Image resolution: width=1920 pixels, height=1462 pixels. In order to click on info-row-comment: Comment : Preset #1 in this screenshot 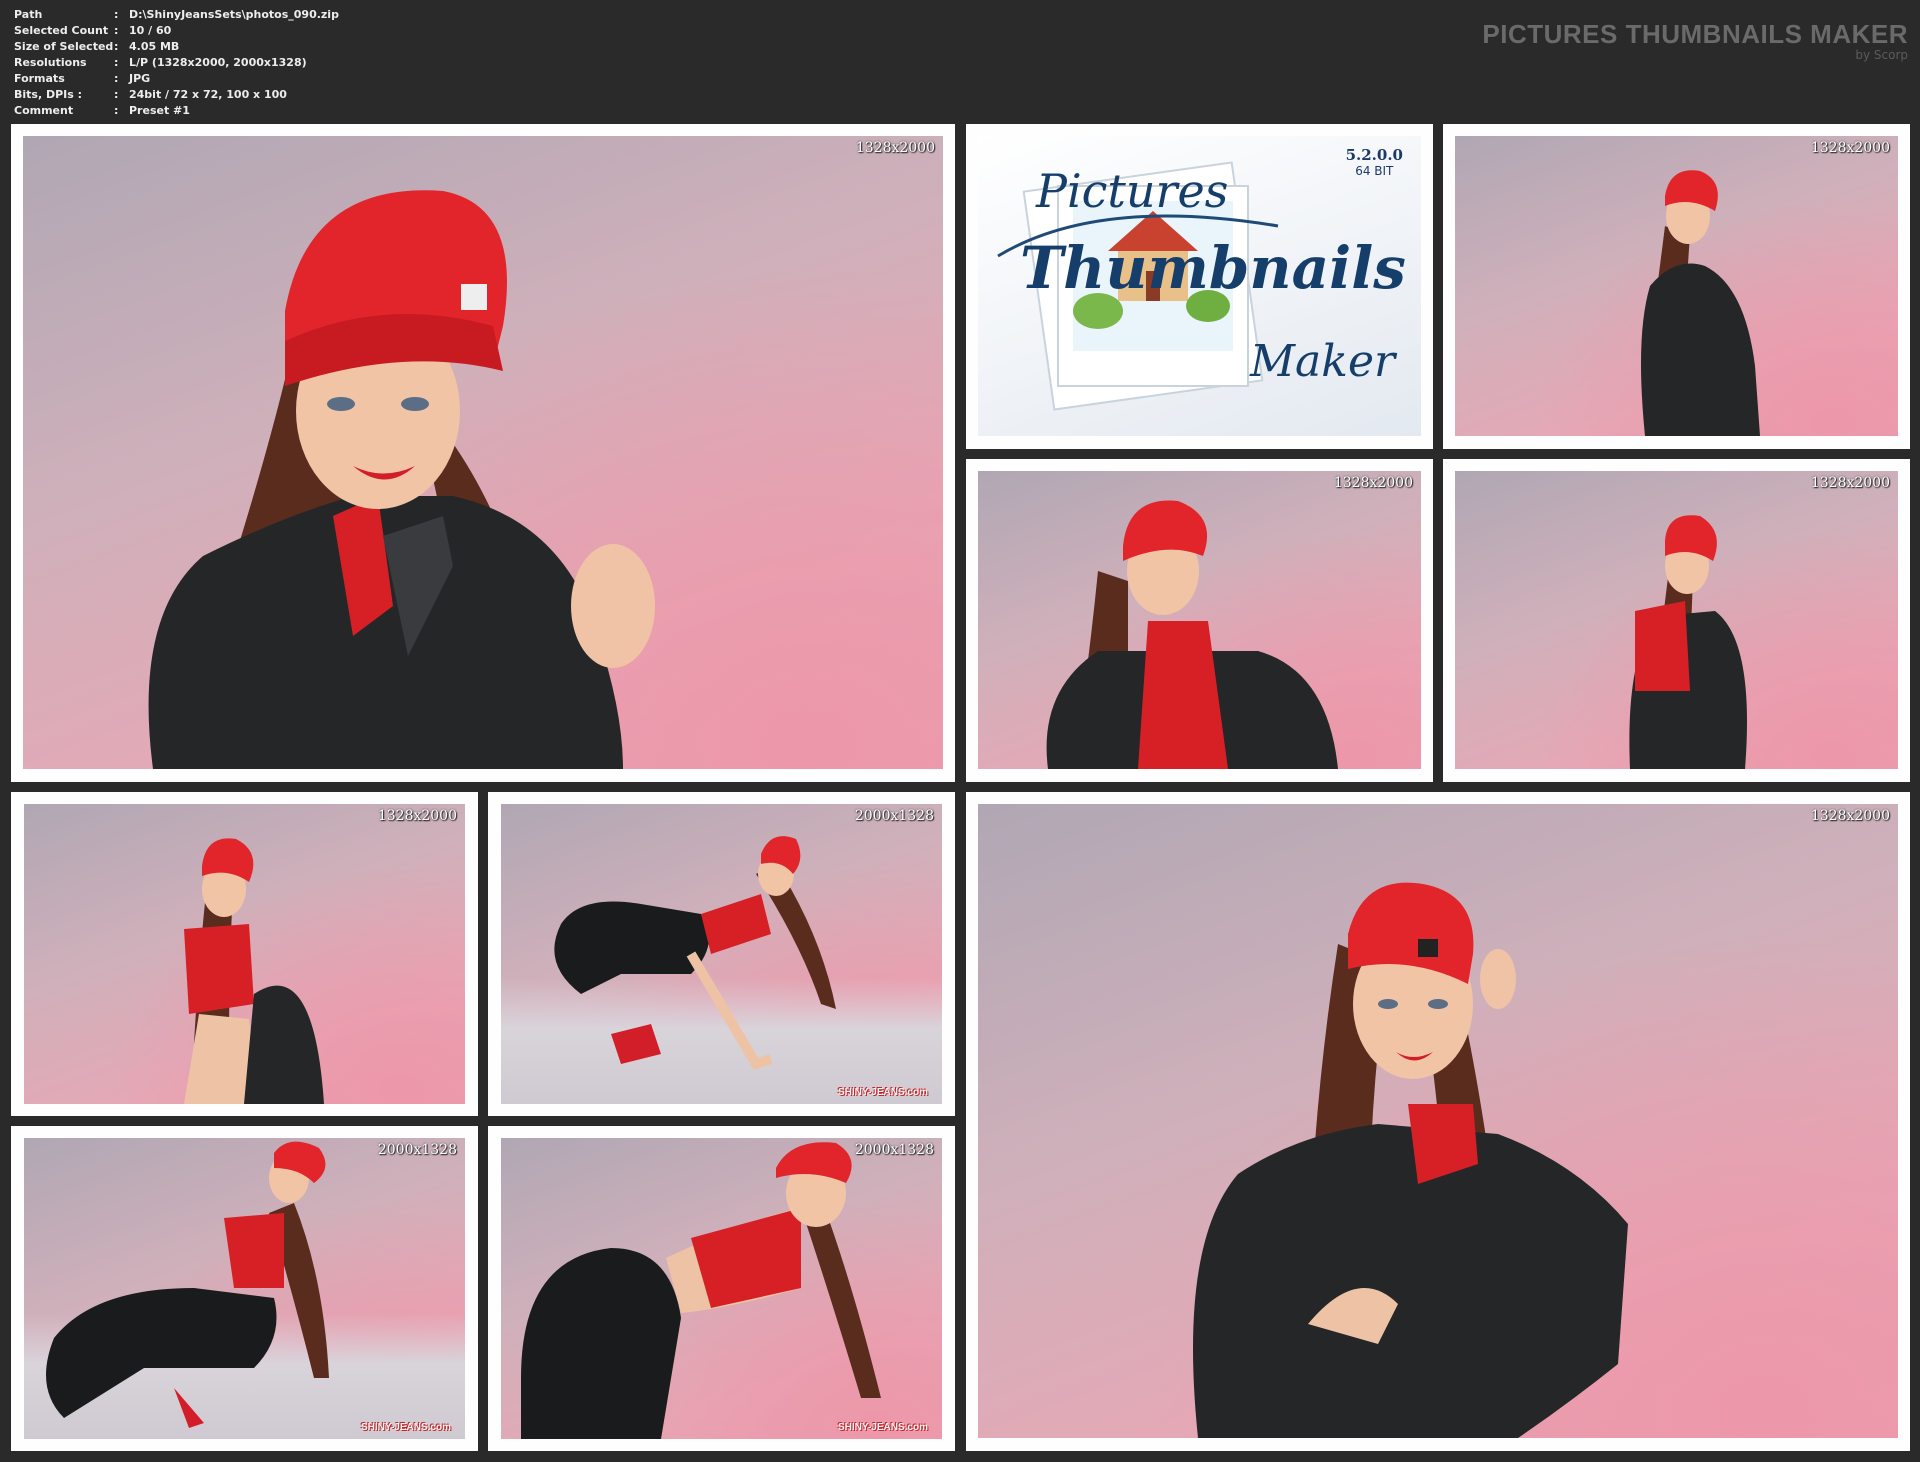, I will do `click(176, 111)`.